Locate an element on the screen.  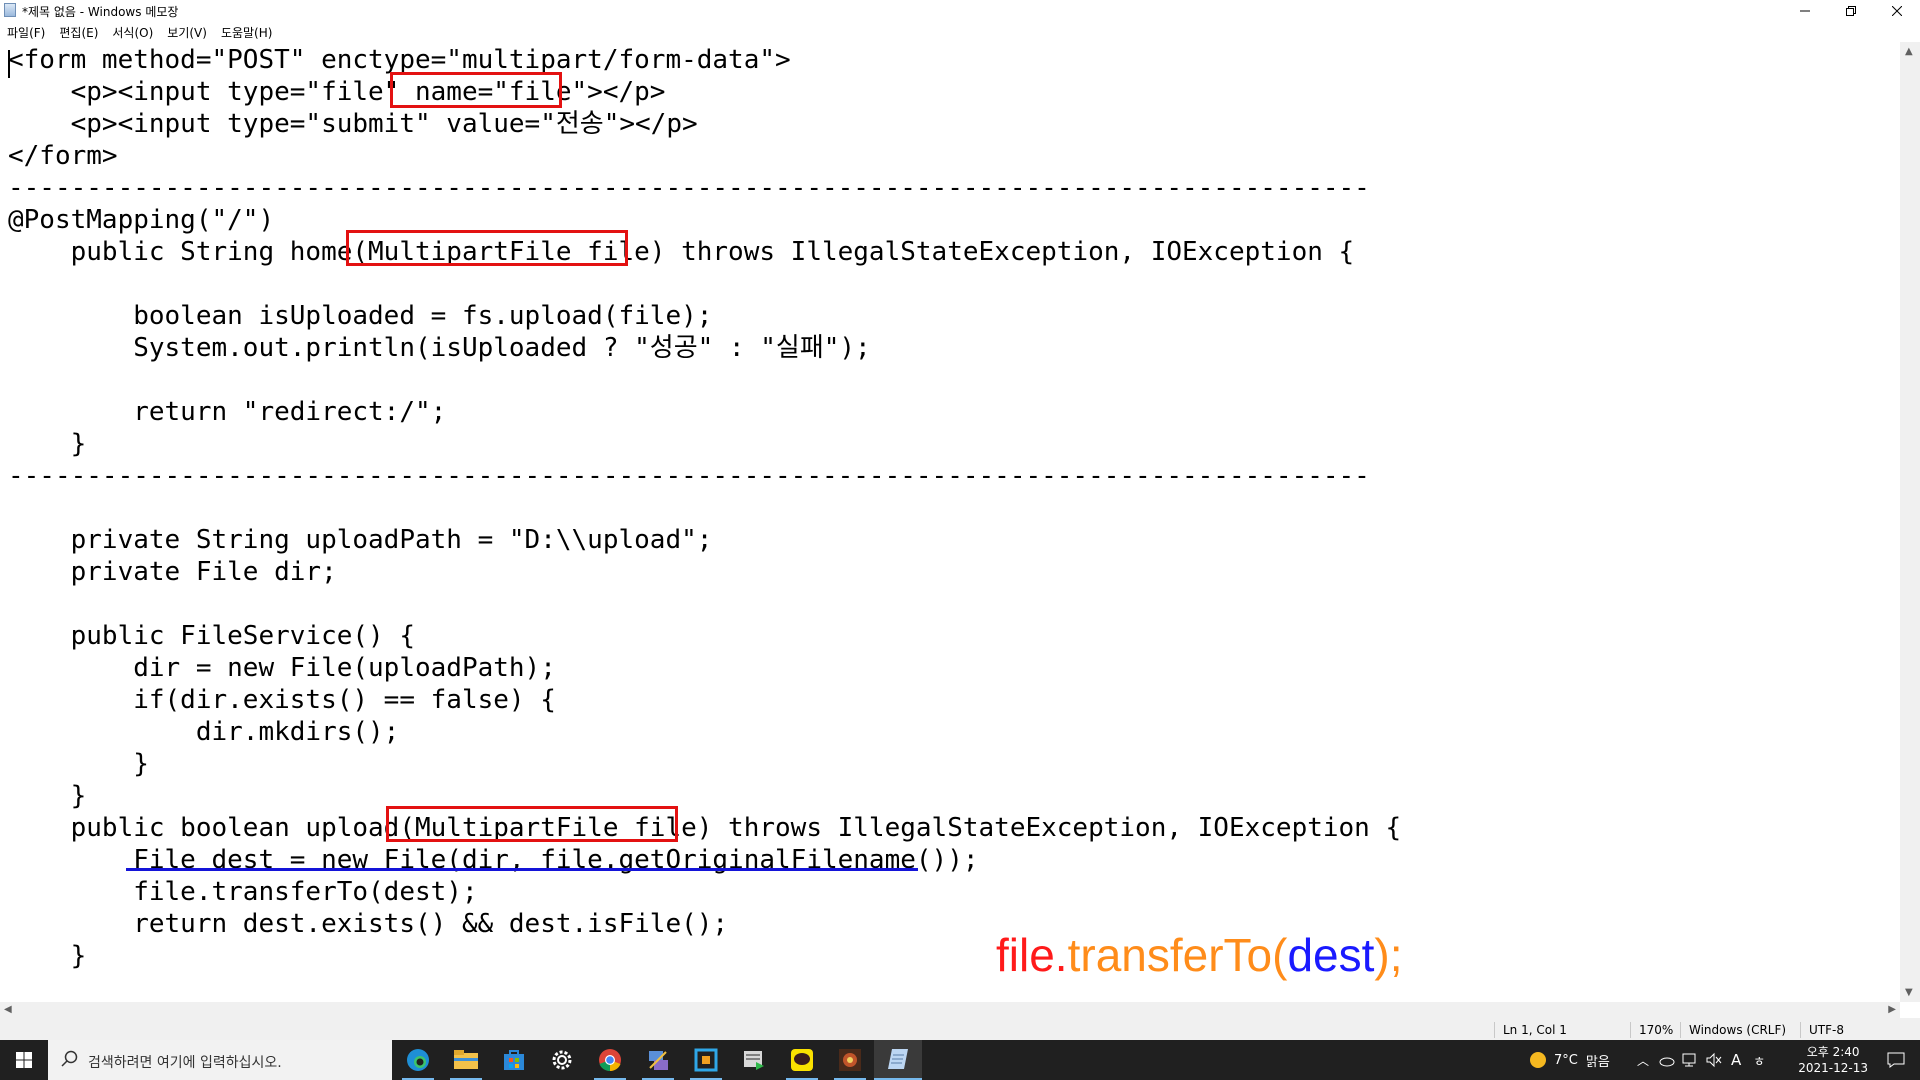
annotation-part: ); is located at coordinates (1388, 955).